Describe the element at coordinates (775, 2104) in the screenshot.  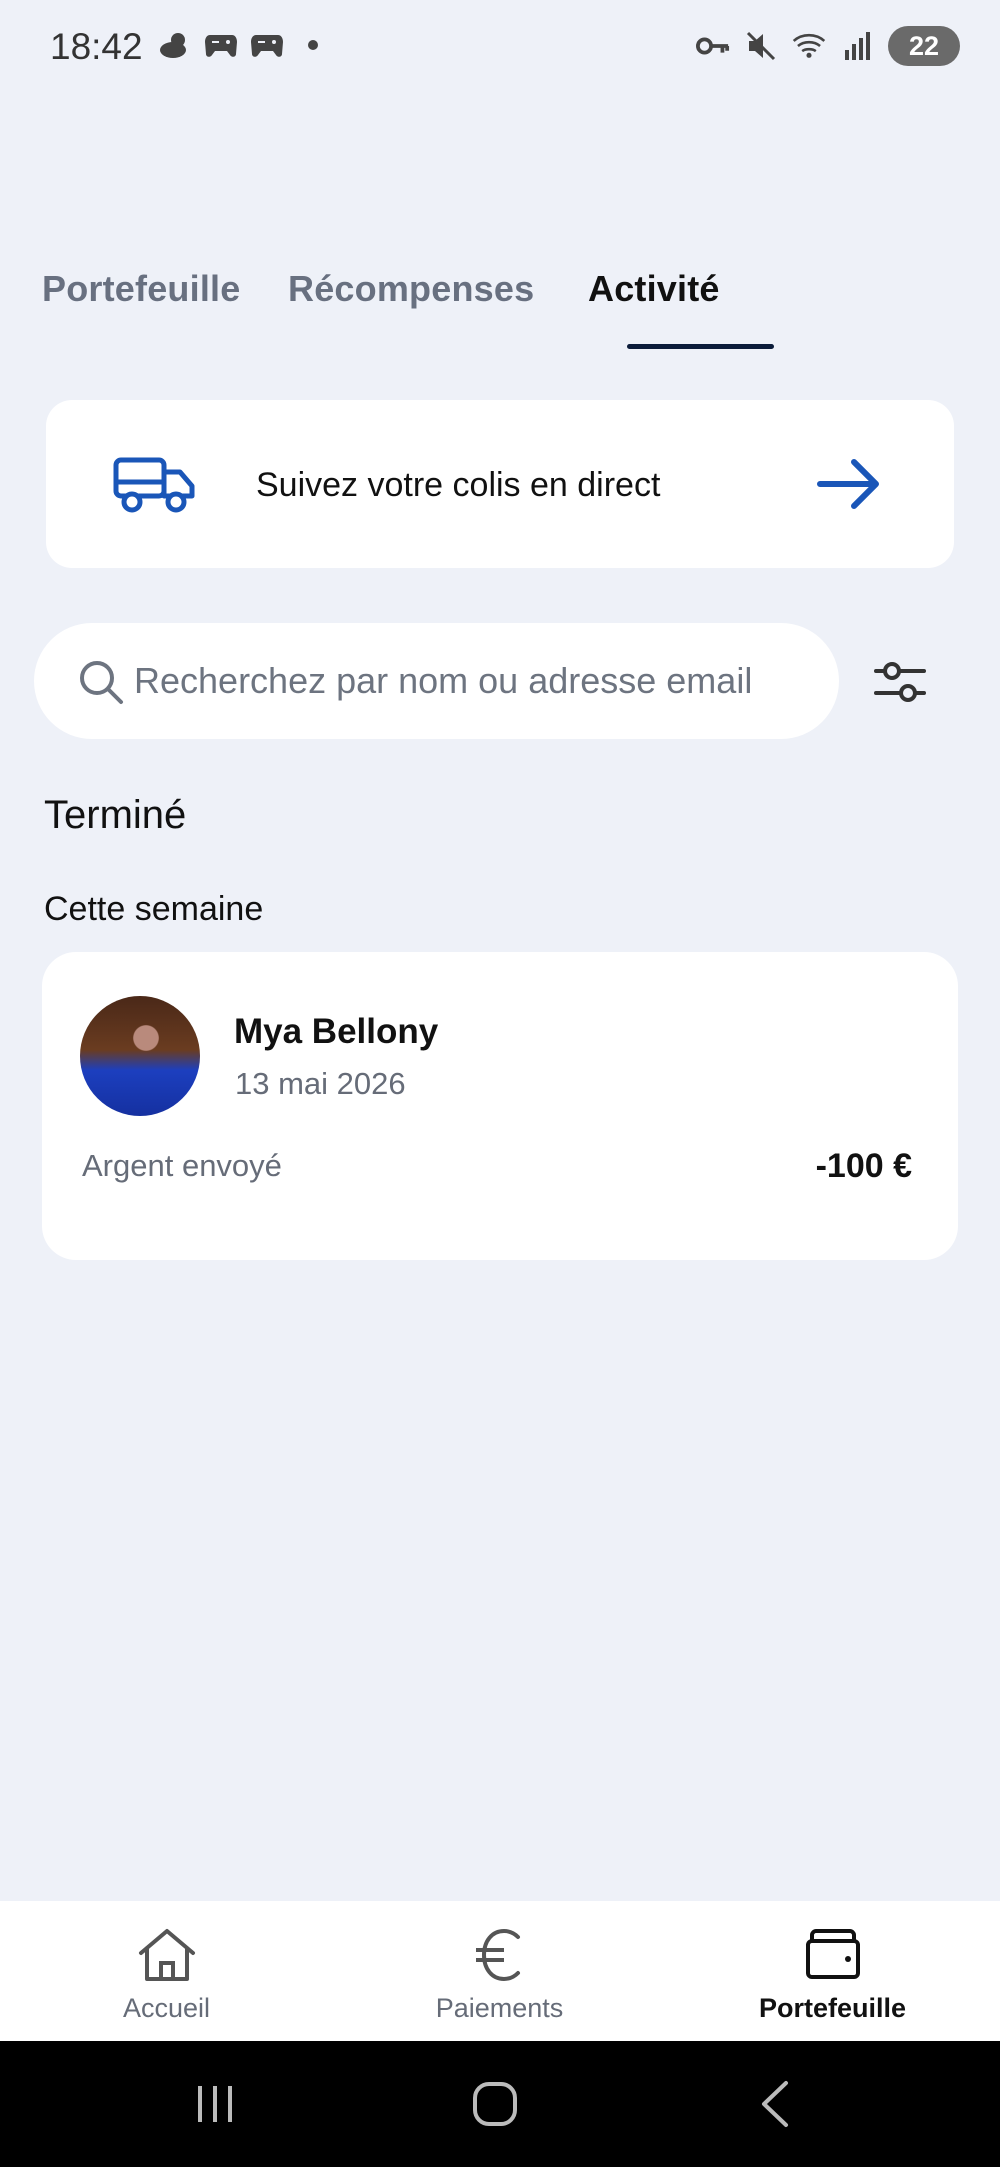
I see `back-icon` at that location.